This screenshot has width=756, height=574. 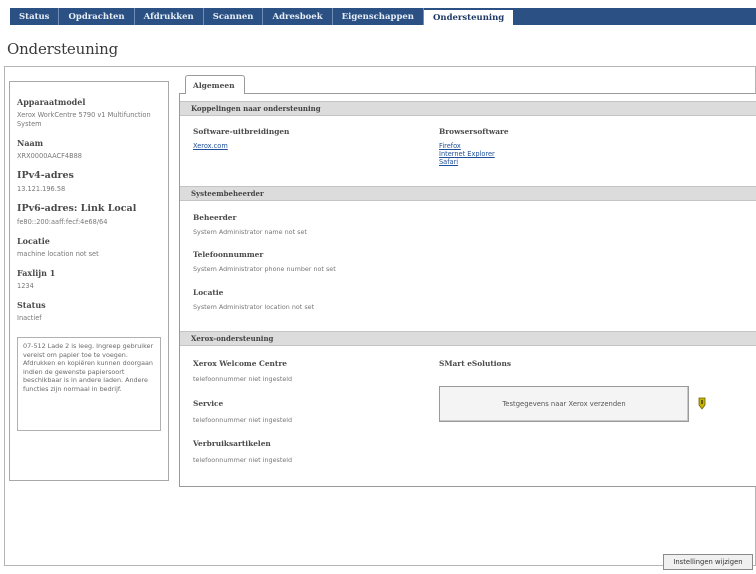 What do you see at coordinates (215, 84) in the screenshot?
I see `tab-algemeen: Algemeen` at bounding box center [215, 84].